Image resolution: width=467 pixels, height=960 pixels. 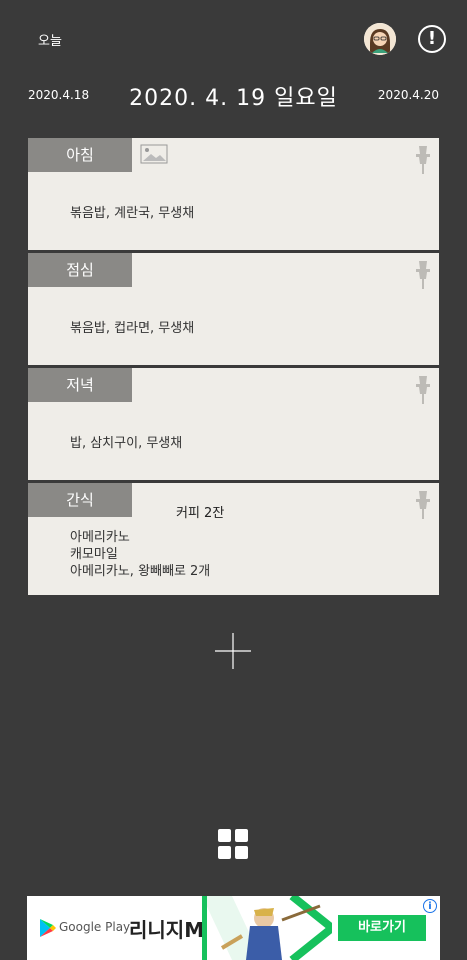 What do you see at coordinates (50, 39) in the screenshot?
I see `today-button: 오늘` at bounding box center [50, 39].